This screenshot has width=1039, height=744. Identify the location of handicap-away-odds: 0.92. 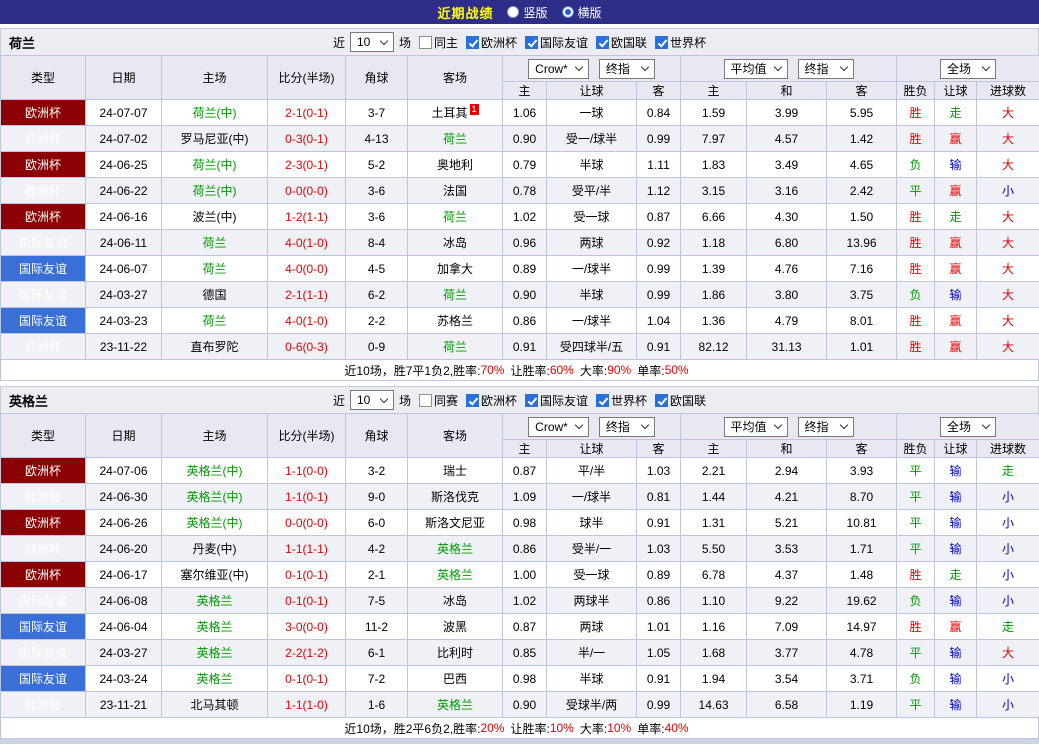
(658, 242).